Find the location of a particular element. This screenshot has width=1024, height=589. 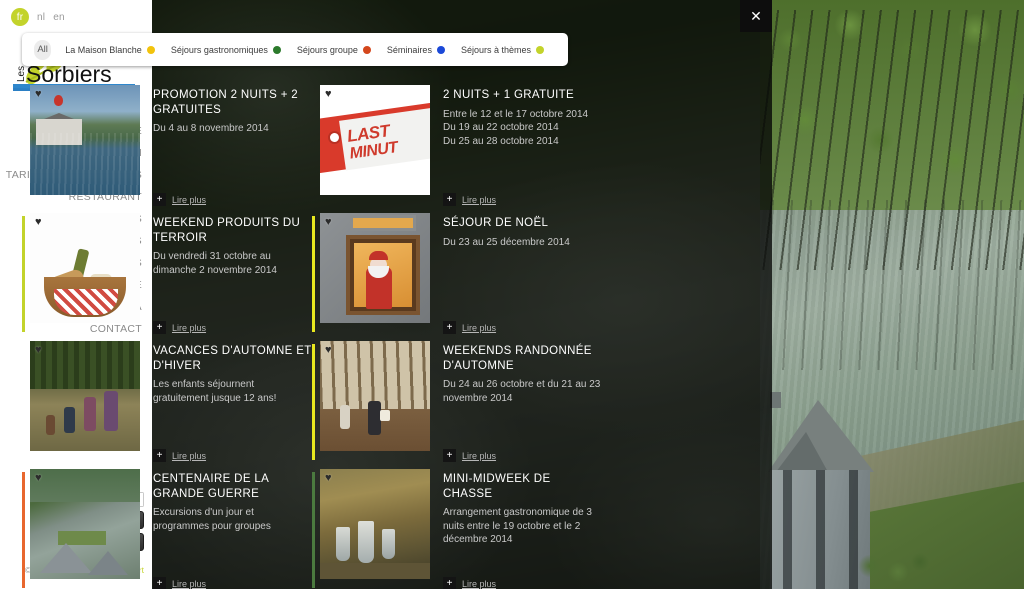

filter-label: Séminaires is located at coordinates (409, 49).